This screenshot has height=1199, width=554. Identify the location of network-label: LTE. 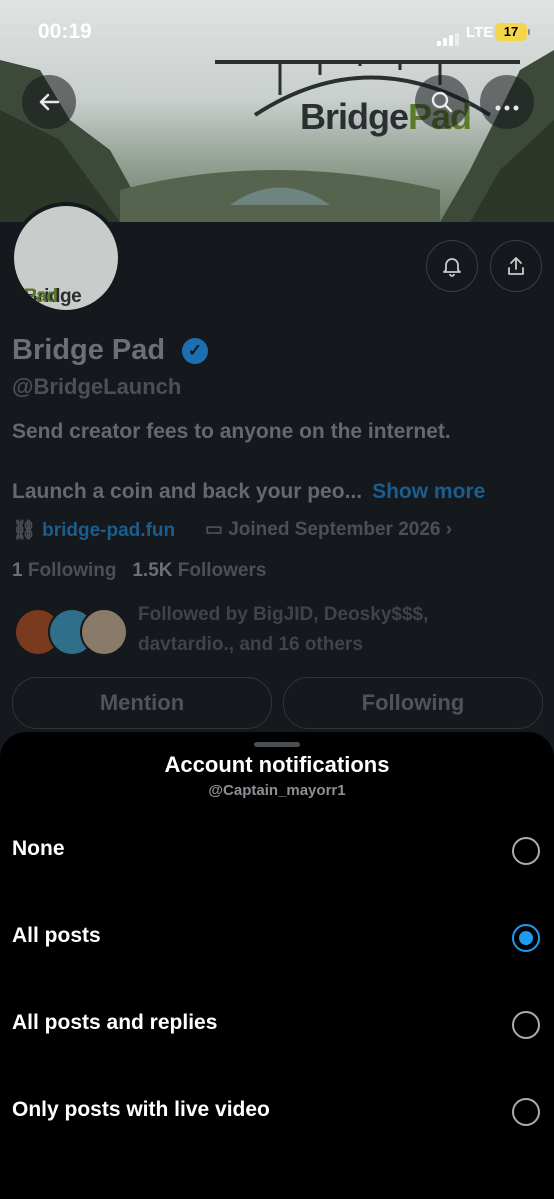
(480, 32).